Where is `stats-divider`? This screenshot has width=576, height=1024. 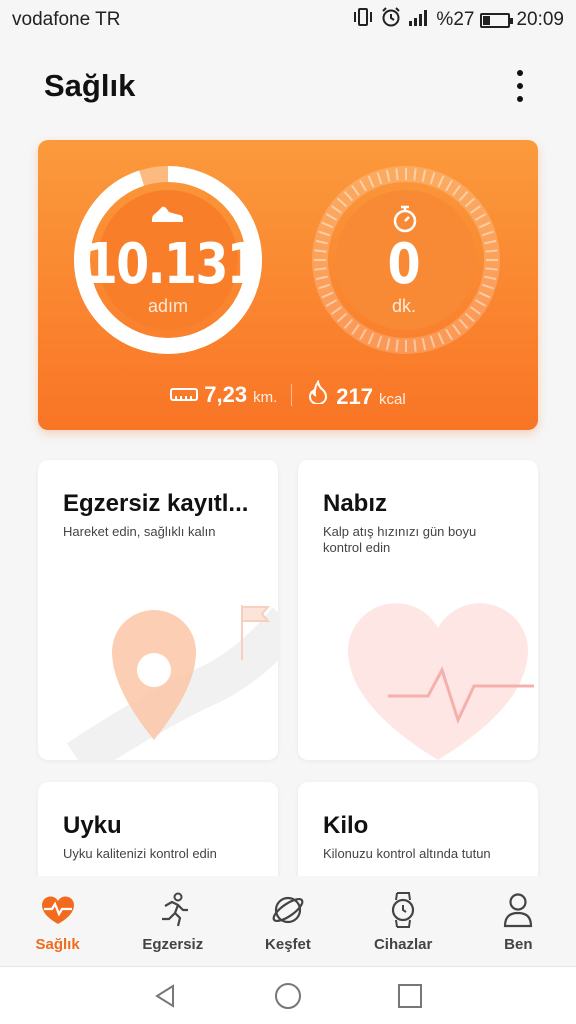 stats-divider is located at coordinates (292, 395).